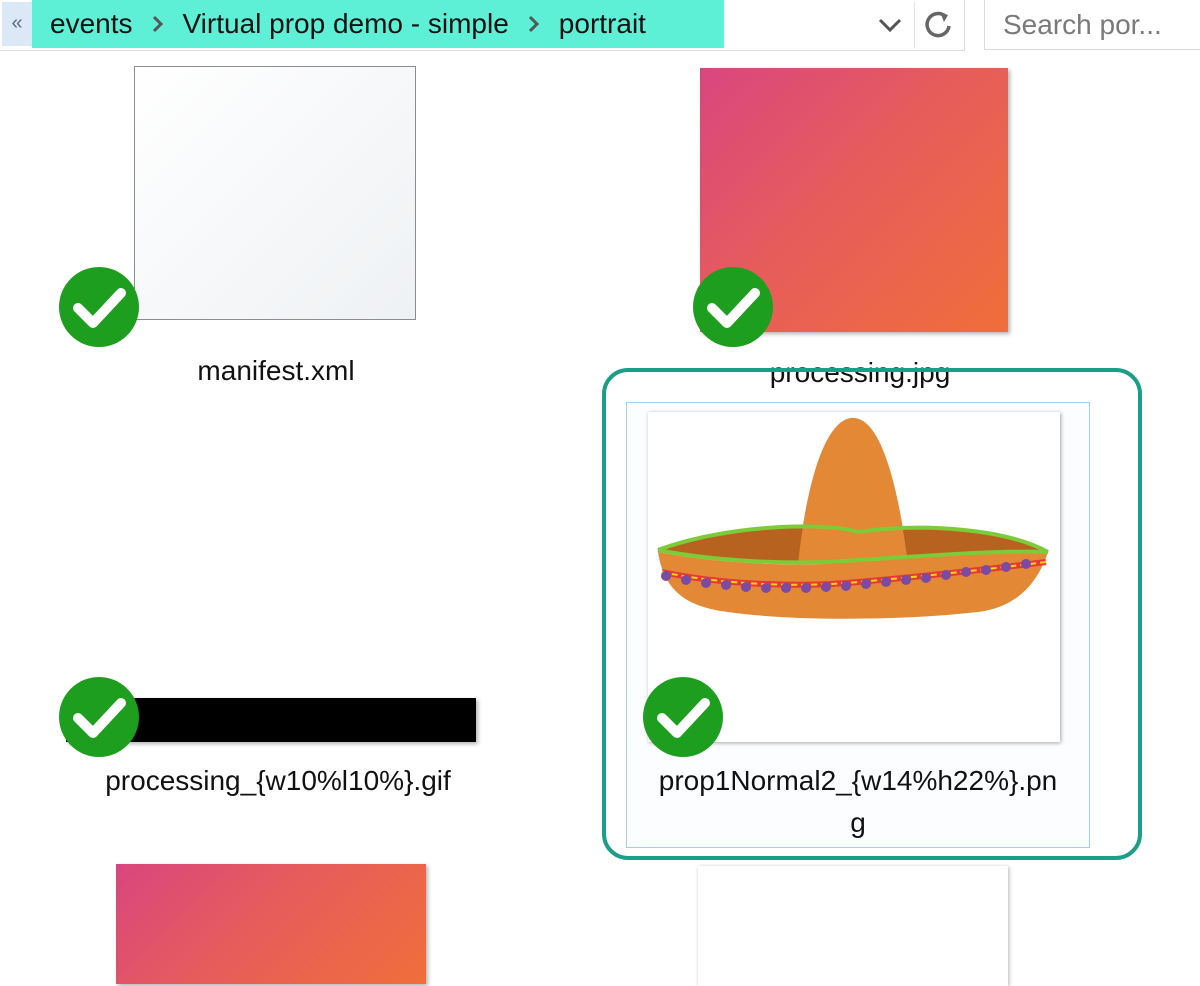 Image resolution: width=1200 pixels, height=986 pixels. What do you see at coordinates (91, 24) in the screenshot?
I see `breadcrumb-item-events: events` at bounding box center [91, 24].